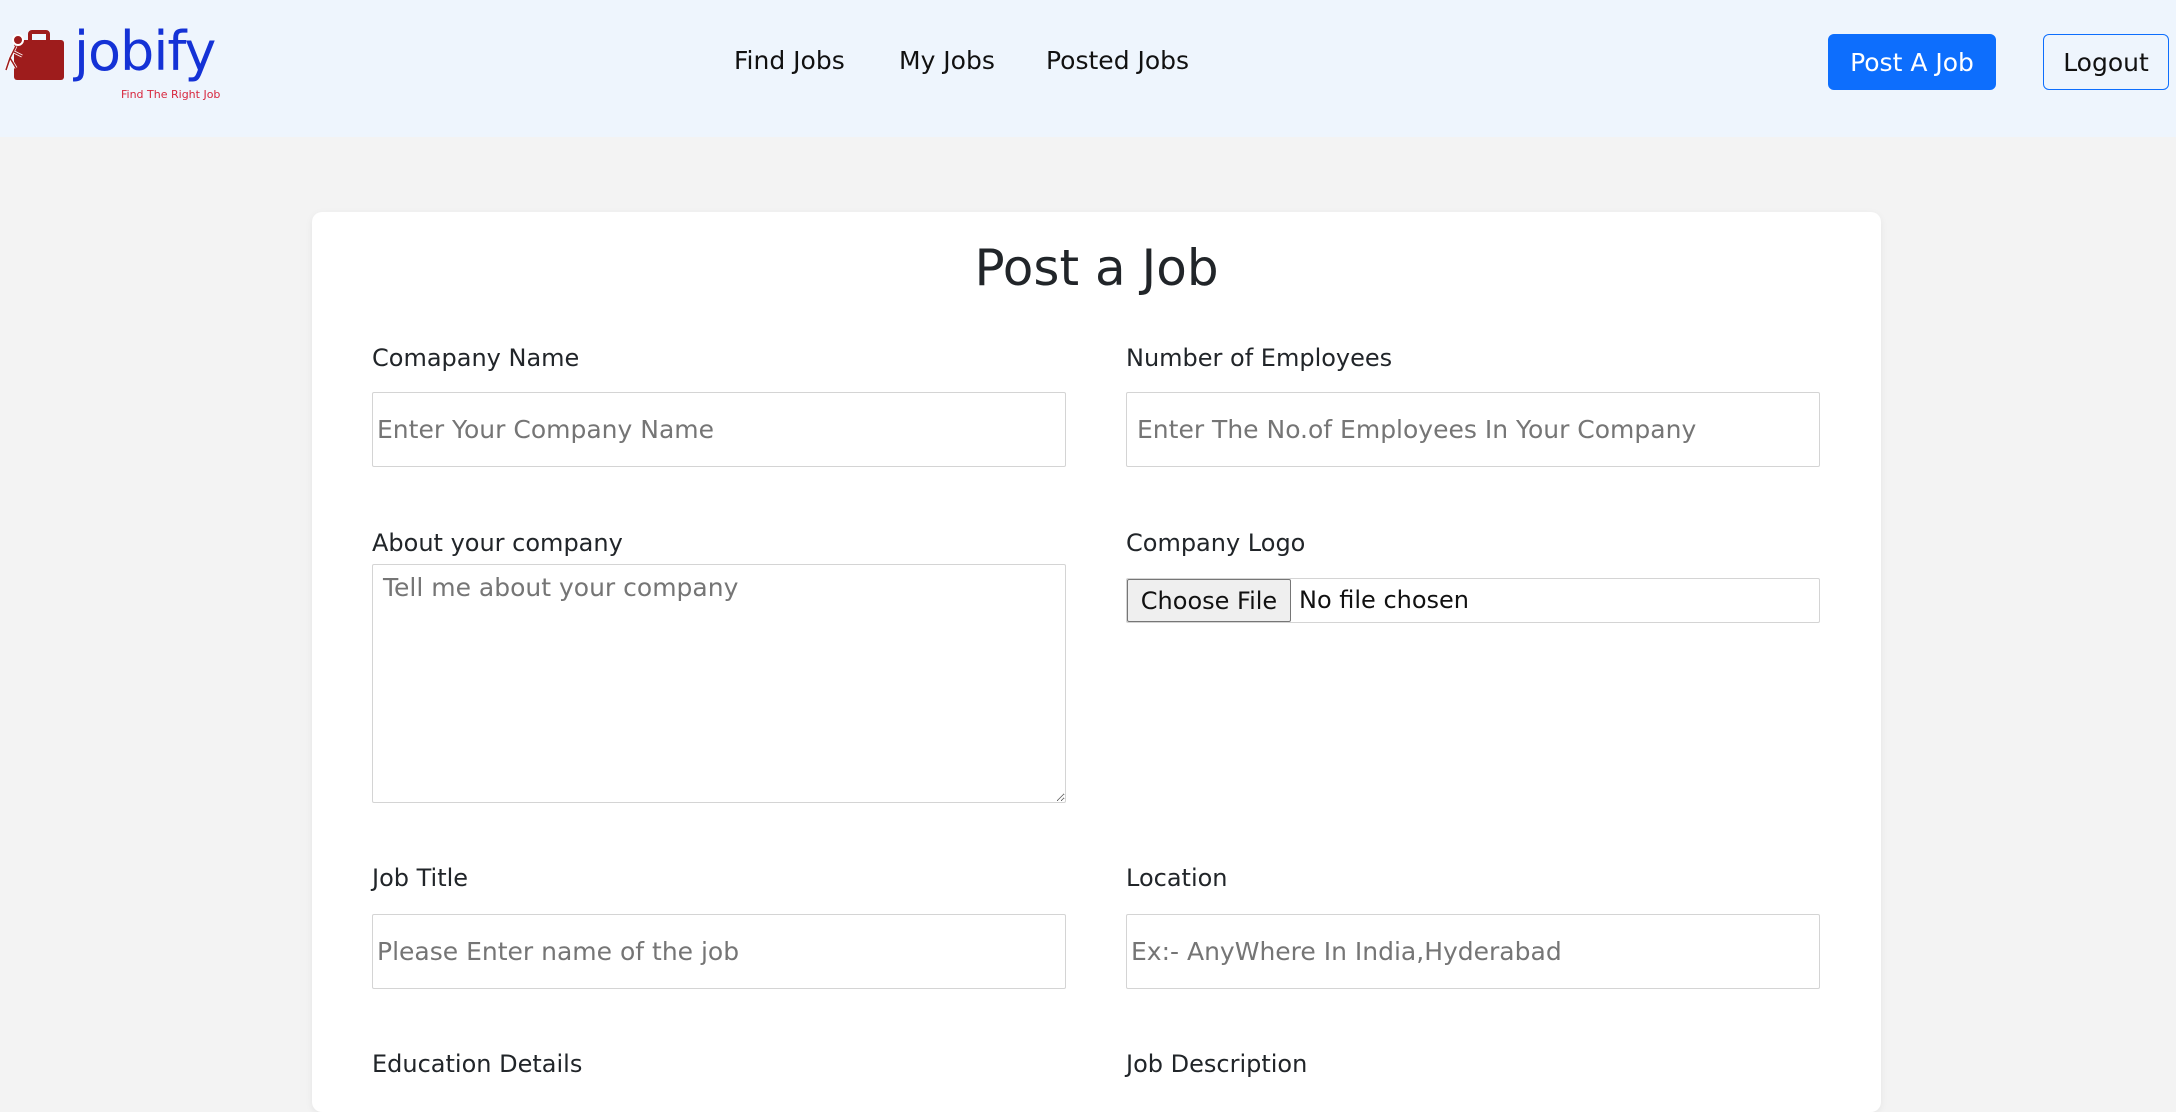  What do you see at coordinates (1259, 358) in the screenshot?
I see `employees-label: Number of Employees` at bounding box center [1259, 358].